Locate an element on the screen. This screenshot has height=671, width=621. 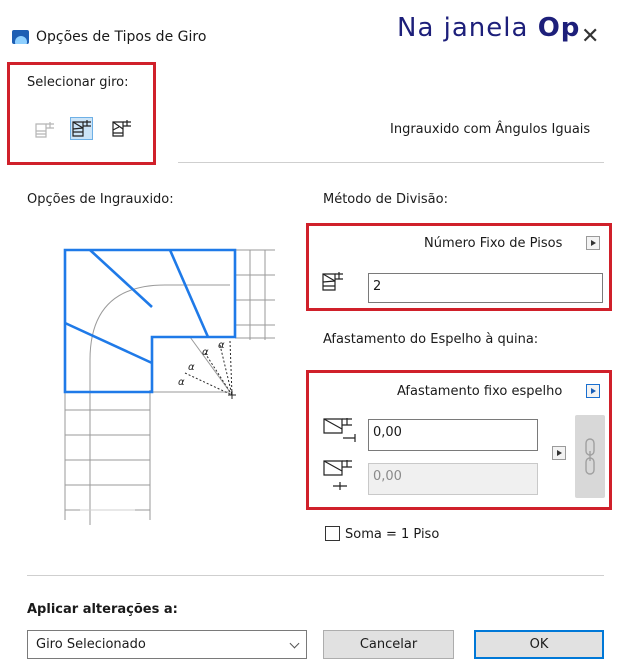
link-values-button is located at coordinates (590, 456).